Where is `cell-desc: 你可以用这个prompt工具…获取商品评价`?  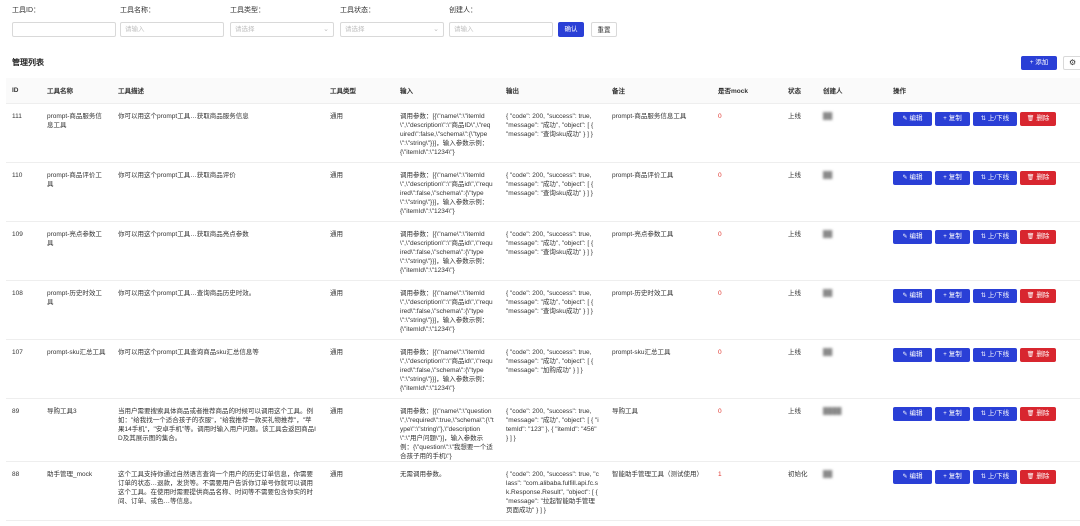
cell-desc: 你可以用这个prompt工具…获取商品评价 is located at coordinates (218, 192).